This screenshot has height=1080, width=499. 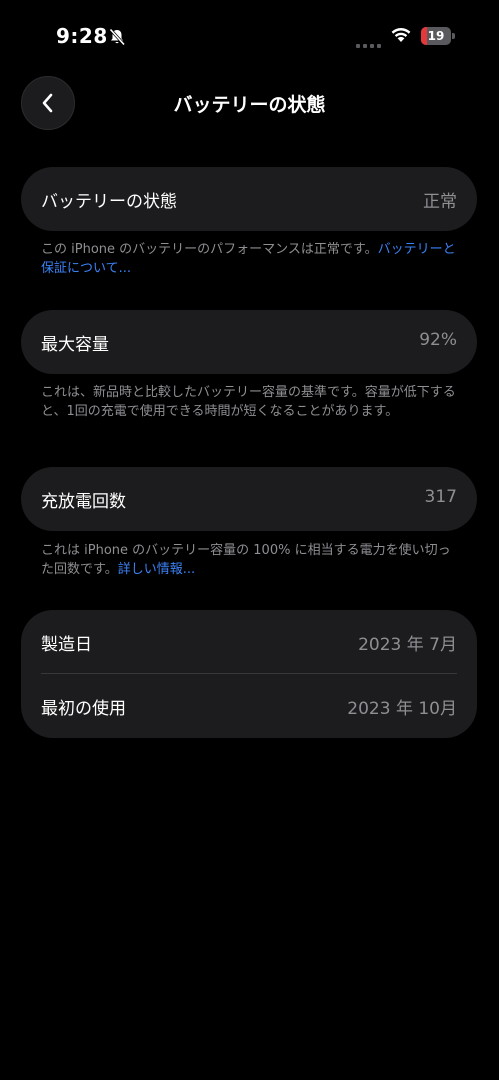 What do you see at coordinates (75, 345) in the screenshot?
I see `maximum-capacity-label: 最大容量` at bounding box center [75, 345].